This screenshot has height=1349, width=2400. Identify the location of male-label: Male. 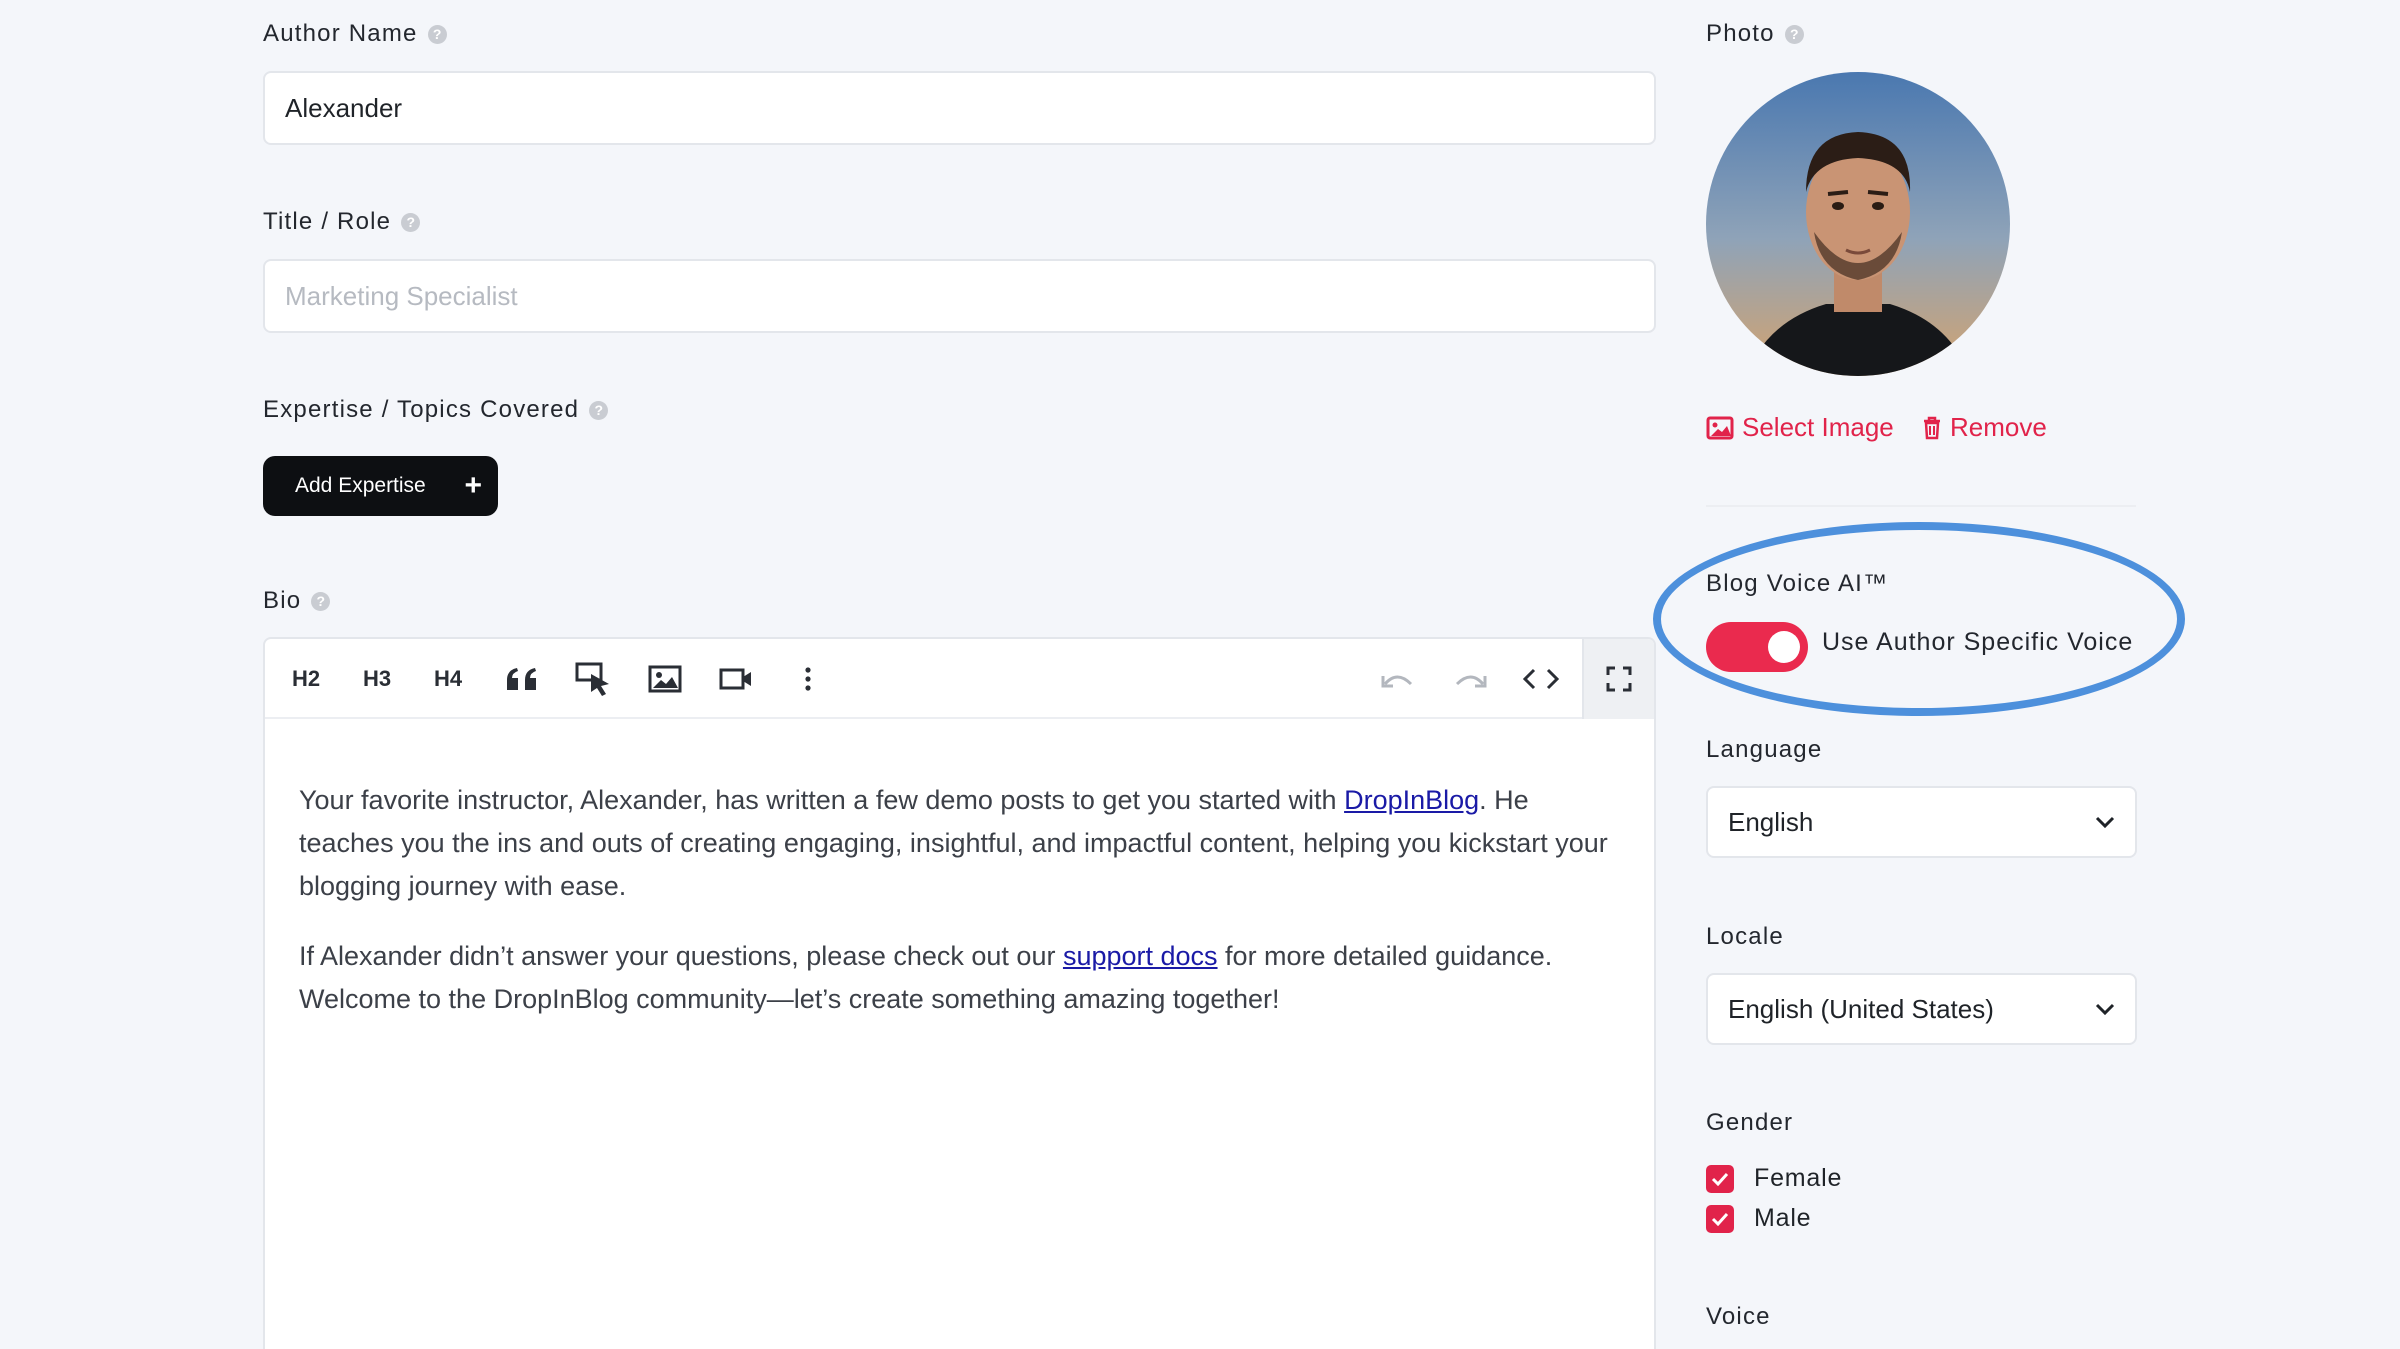
(1783, 1218).